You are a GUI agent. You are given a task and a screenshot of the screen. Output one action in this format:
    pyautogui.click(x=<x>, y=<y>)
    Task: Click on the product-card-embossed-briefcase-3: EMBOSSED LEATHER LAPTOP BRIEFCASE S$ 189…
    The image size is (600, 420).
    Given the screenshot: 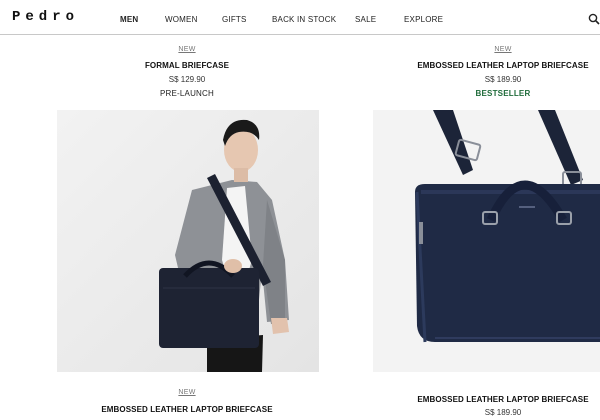 What is the action you would take?
    pyautogui.click(x=479, y=406)
    